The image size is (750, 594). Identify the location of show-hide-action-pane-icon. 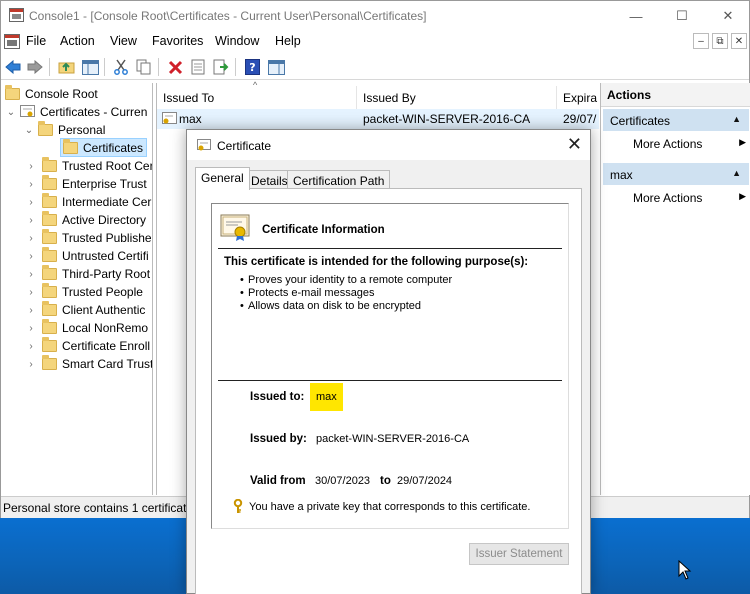
(276, 67).